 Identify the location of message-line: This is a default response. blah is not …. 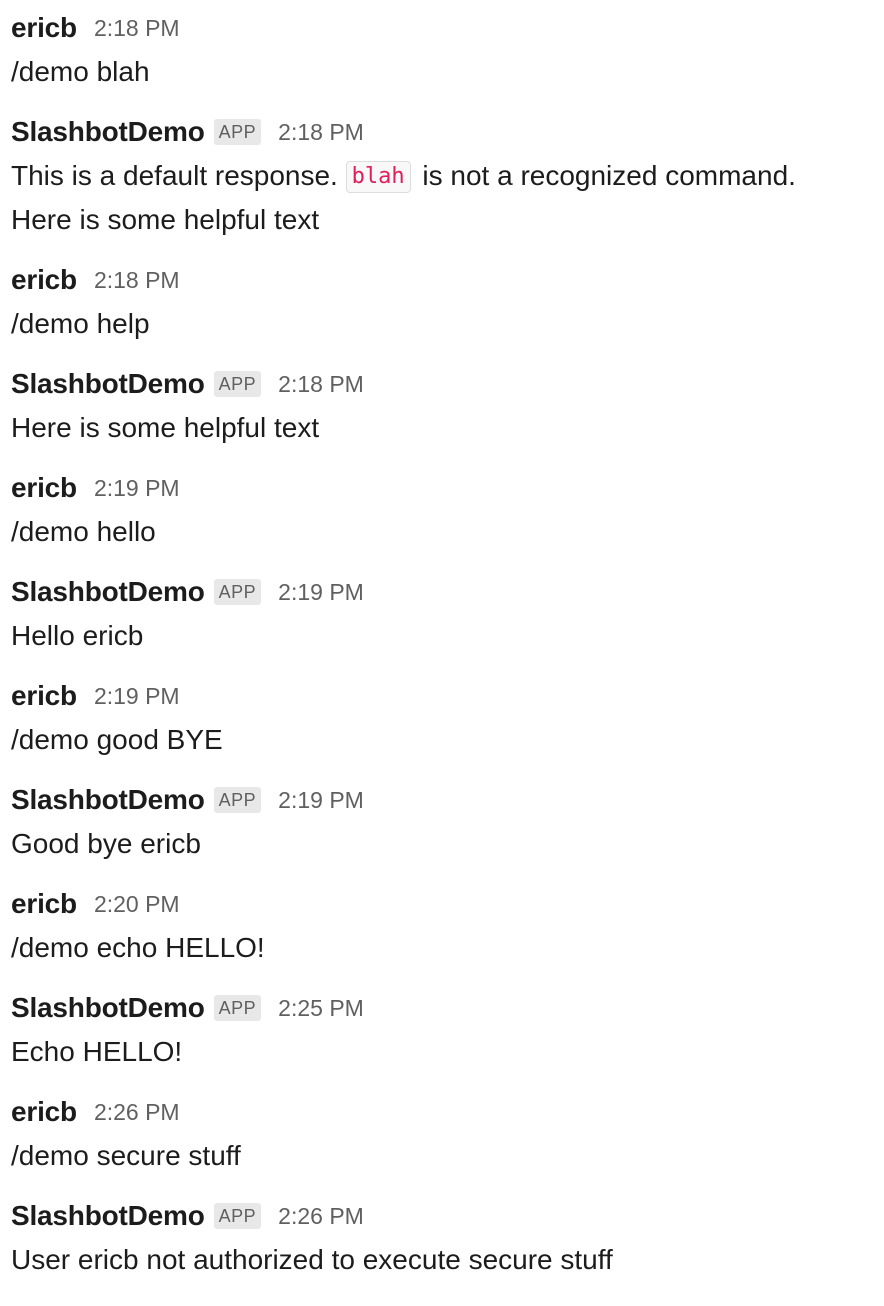
(403, 176).